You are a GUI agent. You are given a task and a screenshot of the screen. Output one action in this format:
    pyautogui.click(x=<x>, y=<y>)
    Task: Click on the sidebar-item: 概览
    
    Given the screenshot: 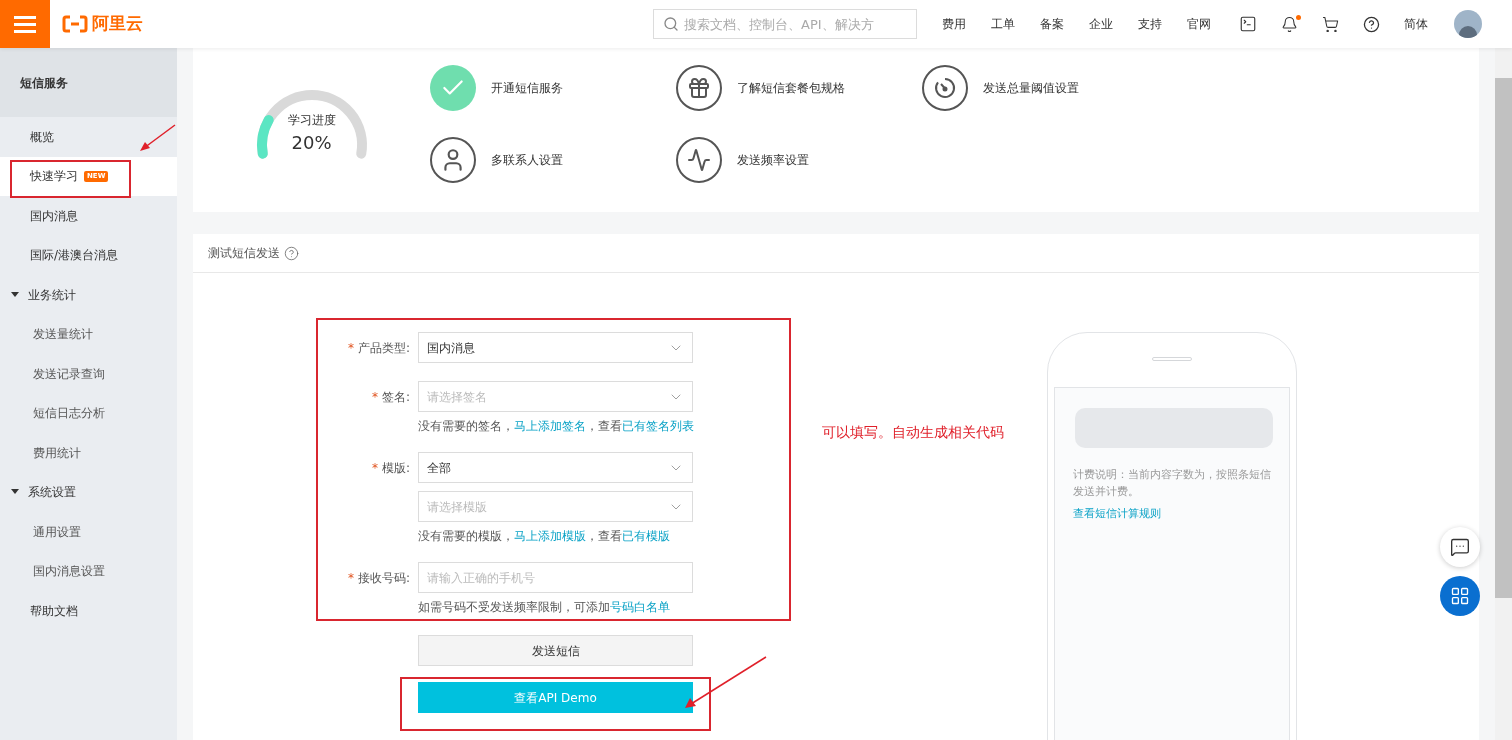 What is the action you would take?
    pyautogui.click(x=88, y=137)
    